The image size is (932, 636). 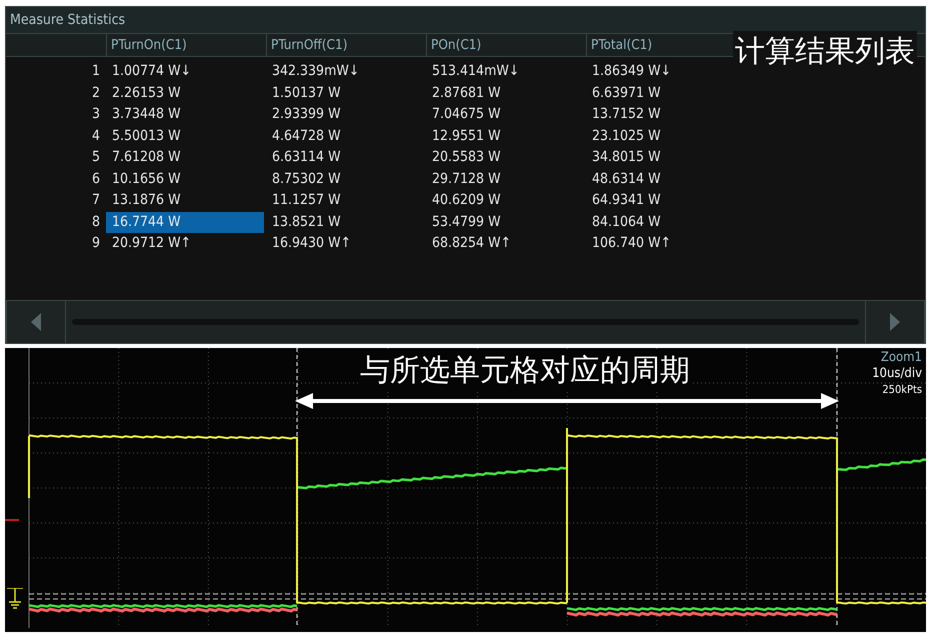 I want to click on right-arrow-icon, so click(x=895, y=322).